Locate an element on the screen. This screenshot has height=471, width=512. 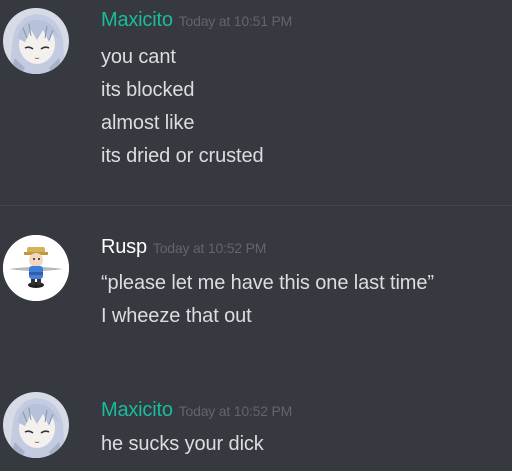
message-header: Rusp Today at 10:52 PM is located at coordinates (183, 247).